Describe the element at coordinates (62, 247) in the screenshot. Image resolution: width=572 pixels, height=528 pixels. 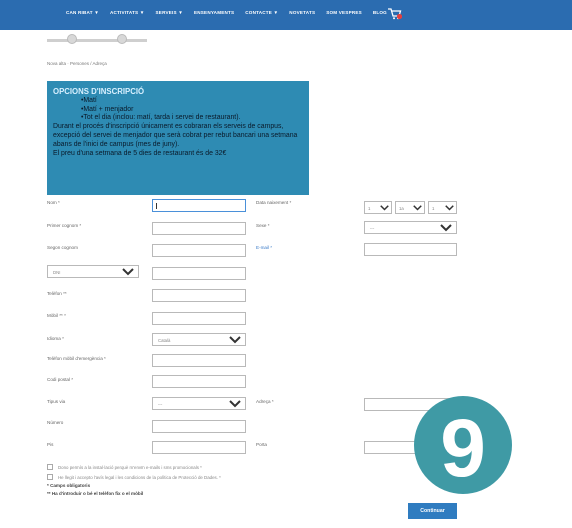
I see `segon-cognom-label: Segon cognom` at that location.